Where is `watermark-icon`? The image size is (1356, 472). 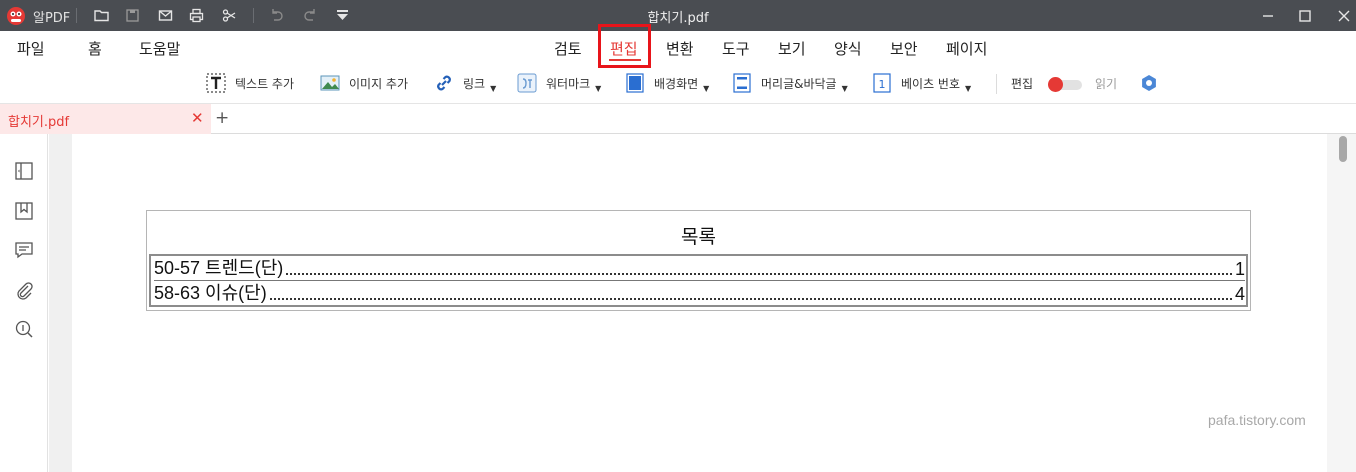
watermark-icon is located at coordinates (527, 83).